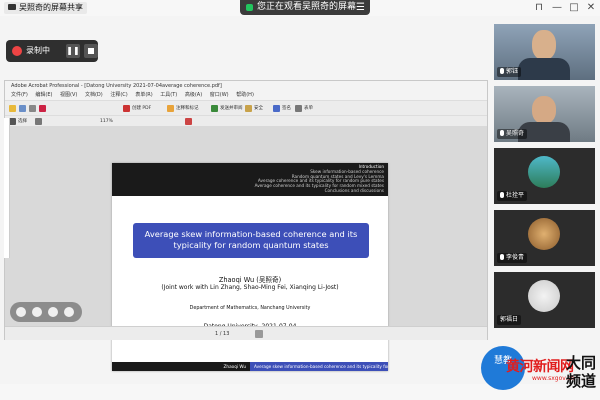 The image size is (600, 400). I want to click on email-icon, so click(42, 108).